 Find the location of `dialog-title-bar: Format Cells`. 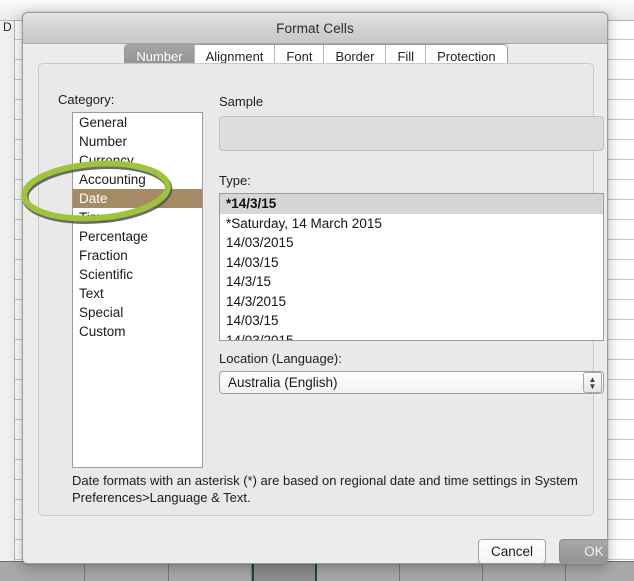

dialog-title-bar: Format Cells is located at coordinates (315, 28).